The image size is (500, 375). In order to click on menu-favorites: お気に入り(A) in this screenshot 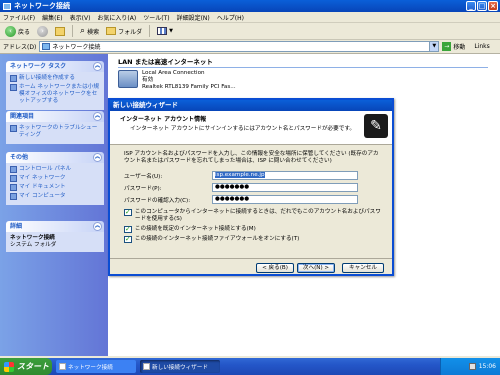, I will do `click(116, 17)`.